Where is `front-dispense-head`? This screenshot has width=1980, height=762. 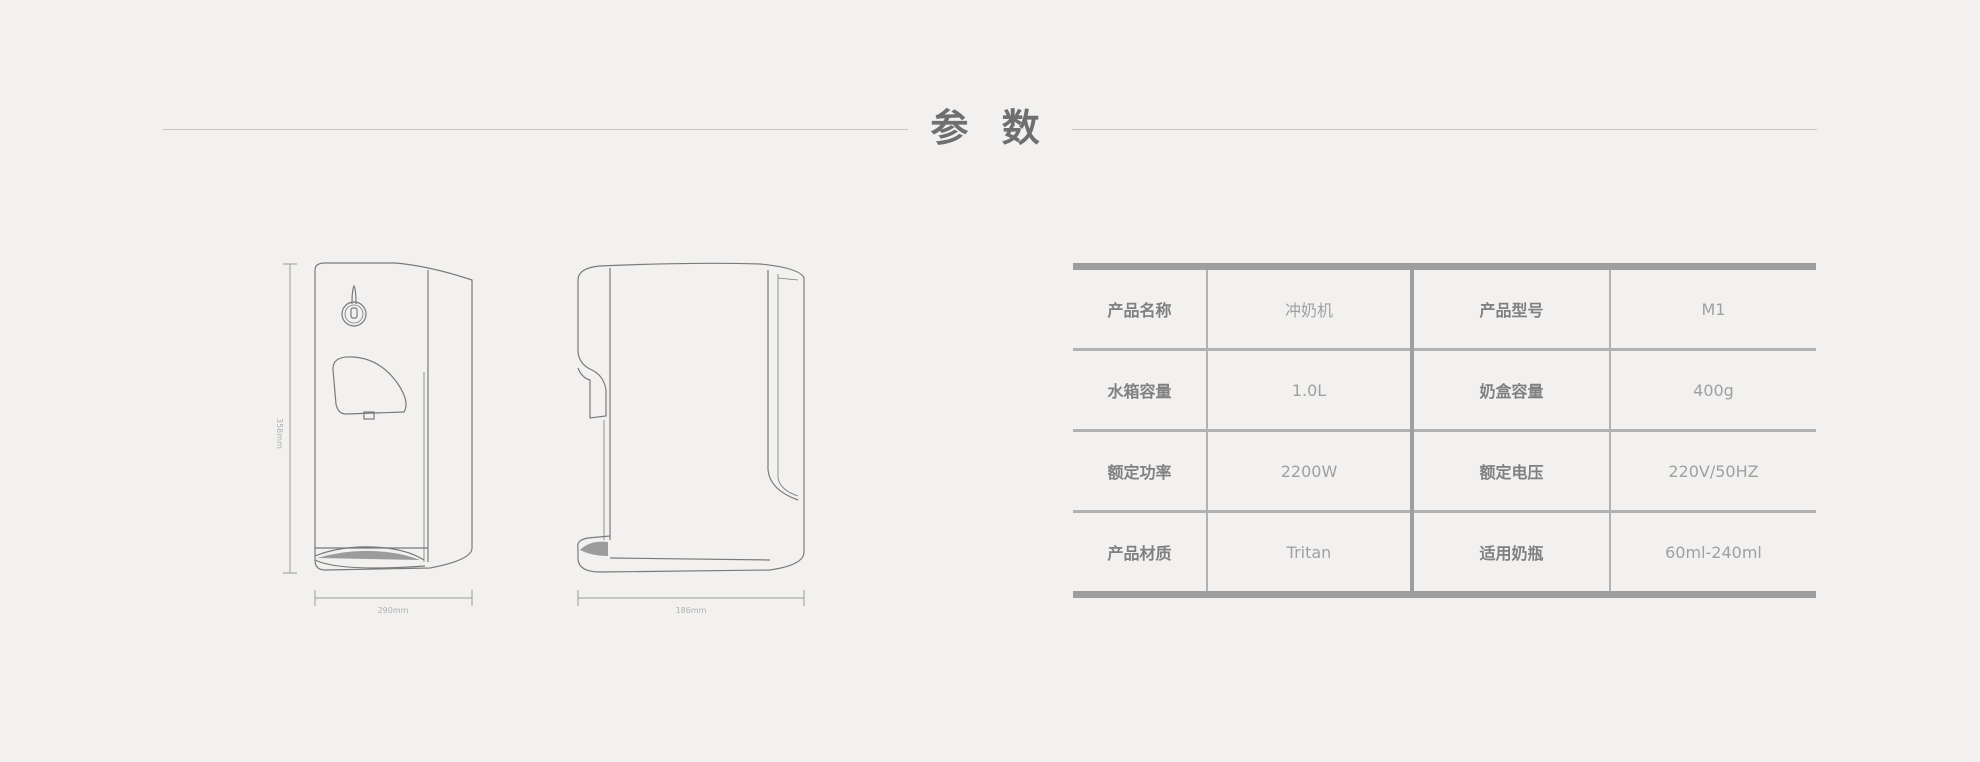 front-dispense-head is located at coordinates (369, 385).